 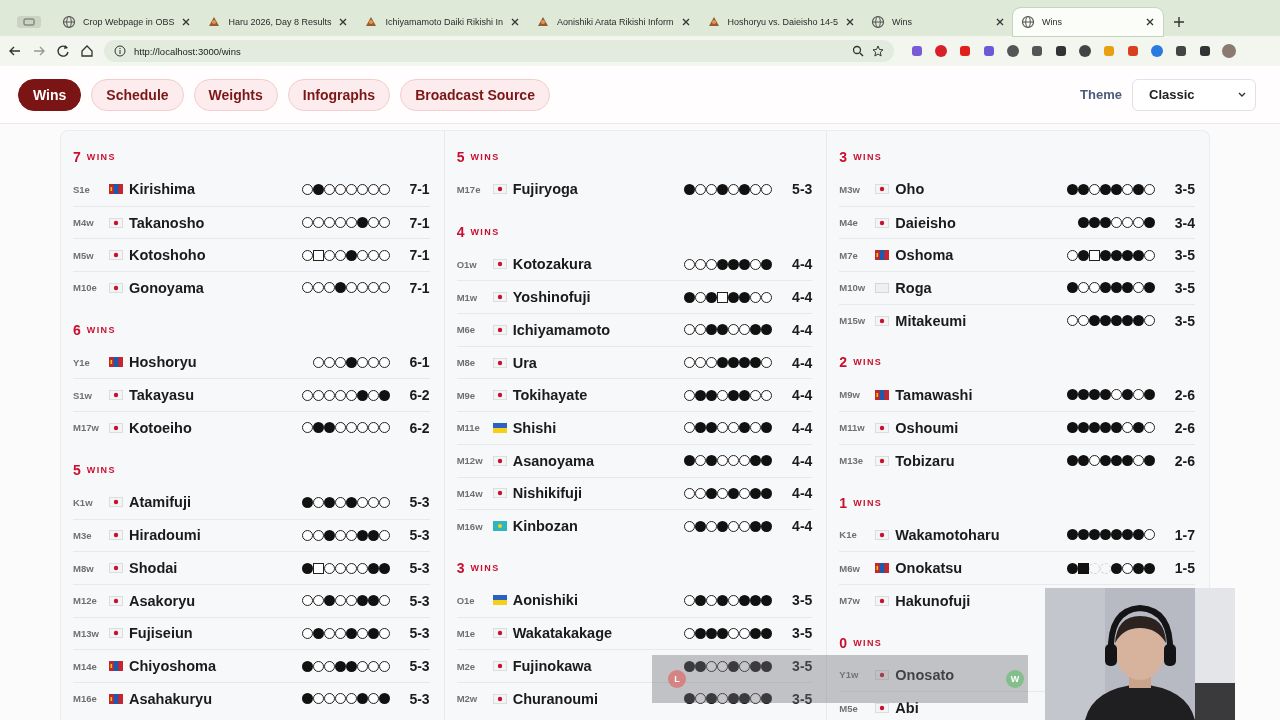 What do you see at coordinates (82, 189) in the screenshot?
I see `rank-label: S1e` at bounding box center [82, 189].